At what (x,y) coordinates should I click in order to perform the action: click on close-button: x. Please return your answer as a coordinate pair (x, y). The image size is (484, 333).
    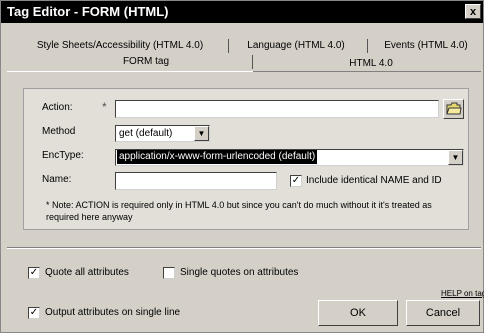
    Looking at the image, I should click on (473, 11).